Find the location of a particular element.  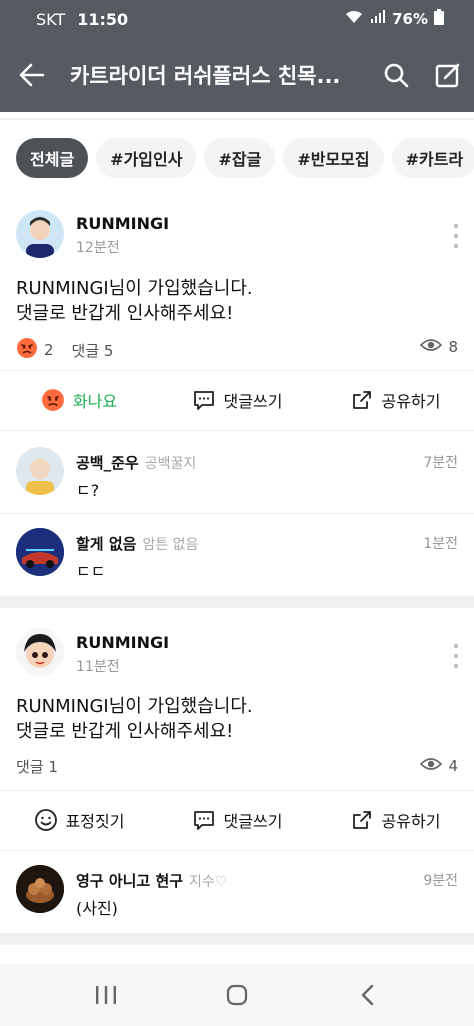

post-time: 11분전 is located at coordinates (98, 667).